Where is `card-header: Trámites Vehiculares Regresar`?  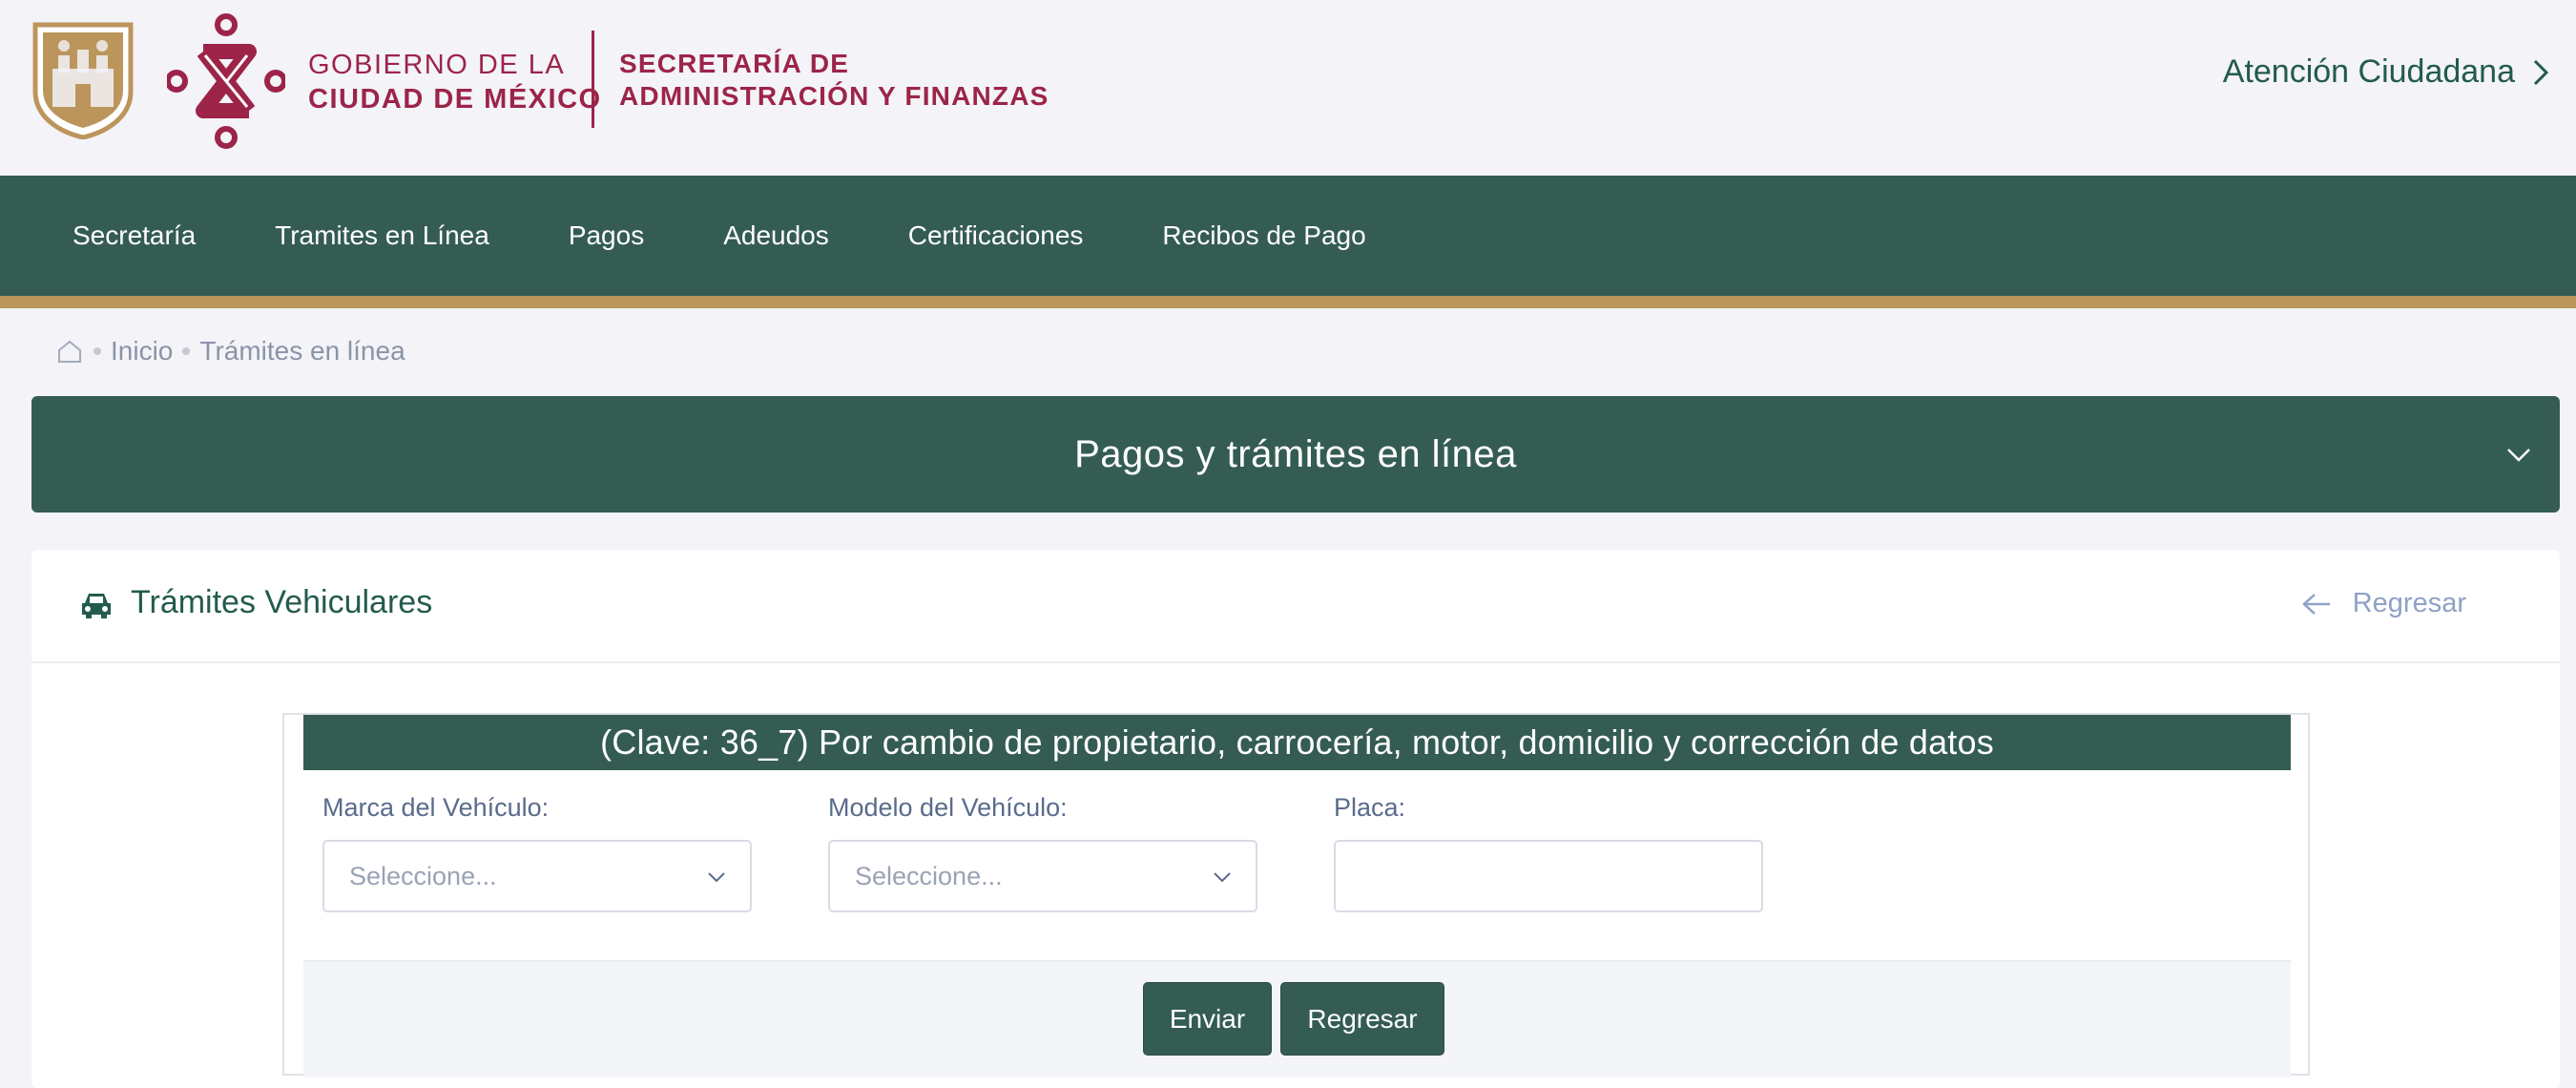
card-header: Trámites Vehiculares Regresar is located at coordinates (1295, 606).